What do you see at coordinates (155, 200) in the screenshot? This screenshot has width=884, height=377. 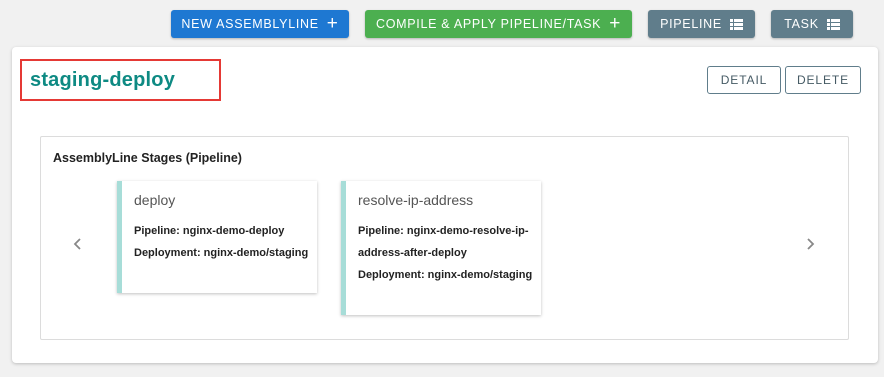 I see `stage-name: deploy` at bounding box center [155, 200].